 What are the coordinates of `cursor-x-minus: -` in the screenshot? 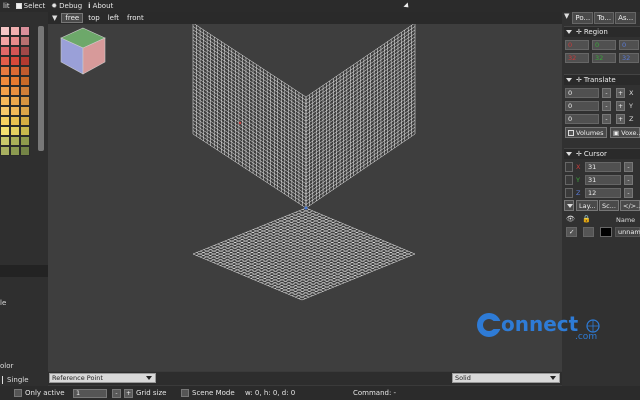 It's located at (628, 167).